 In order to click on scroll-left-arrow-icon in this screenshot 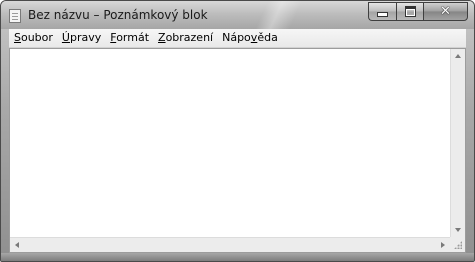, I will do `click(17, 245)`.